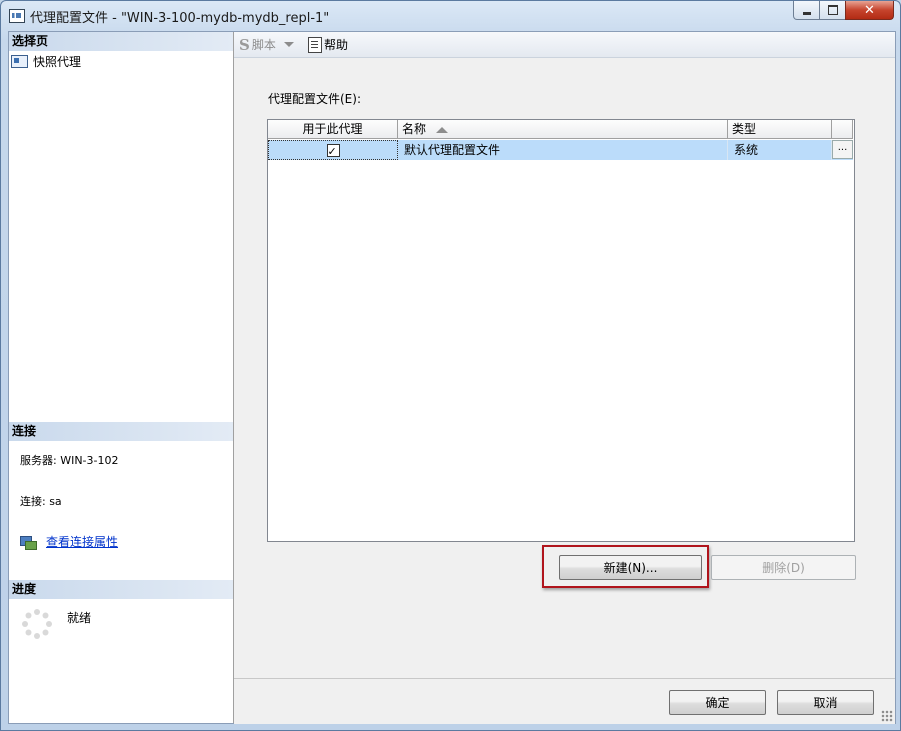  Describe the element at coordinates (564, 701) in the screenshot. I see `dialog-footer: 确定 取消` at that location.